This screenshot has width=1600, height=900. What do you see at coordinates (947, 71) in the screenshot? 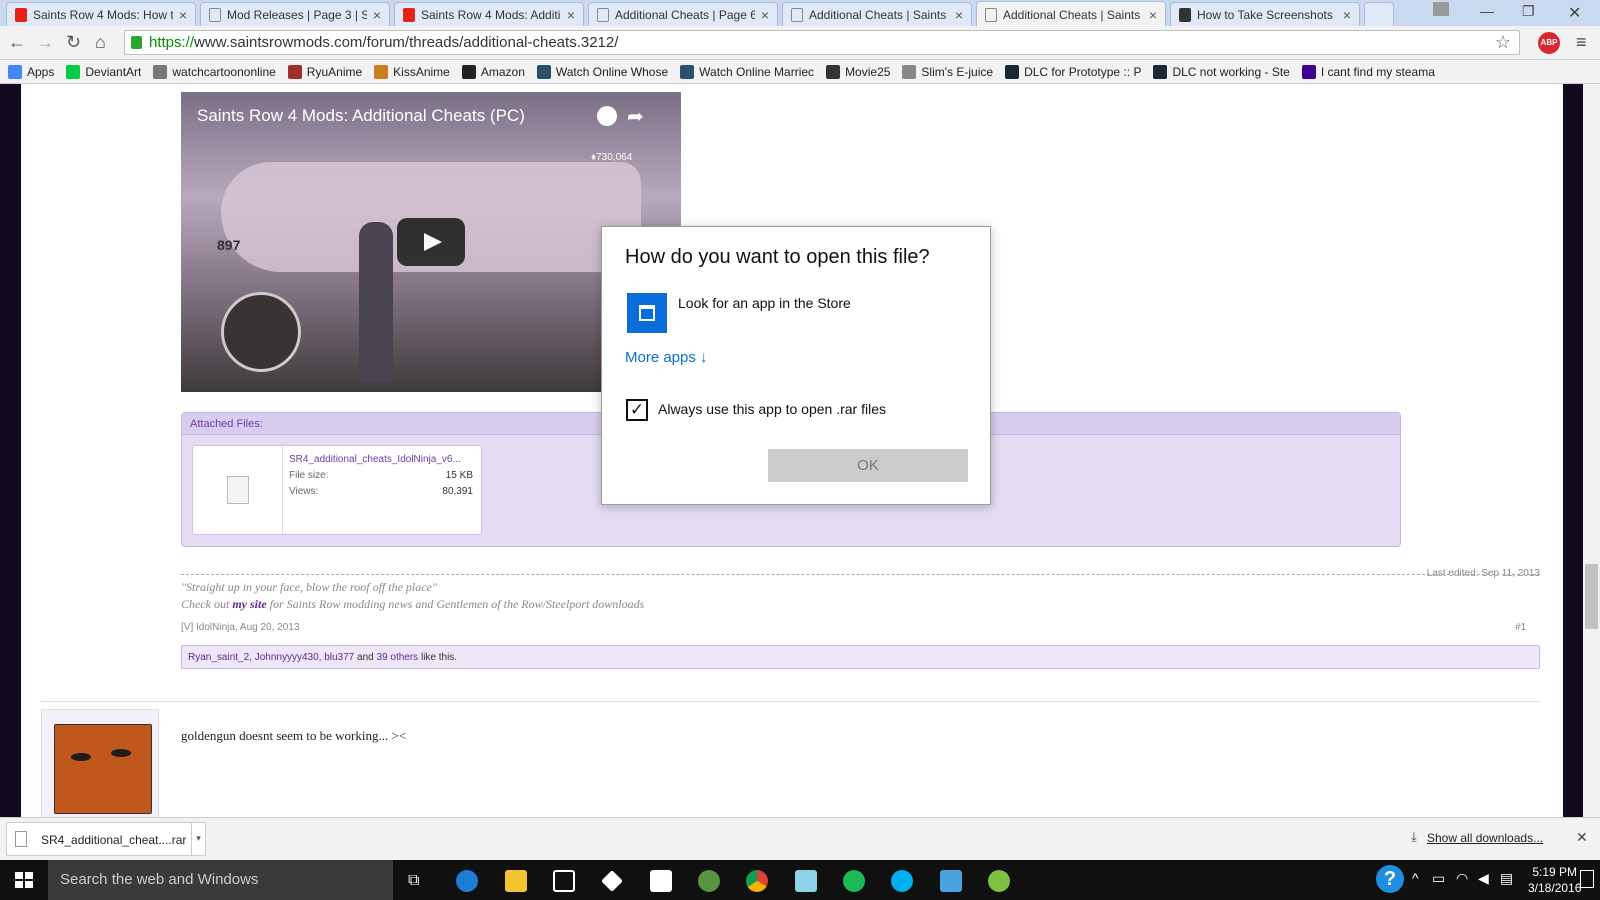
I see `bookmark-slims-ejuice: Slim's E-juice` at bounding box center [947, 71].